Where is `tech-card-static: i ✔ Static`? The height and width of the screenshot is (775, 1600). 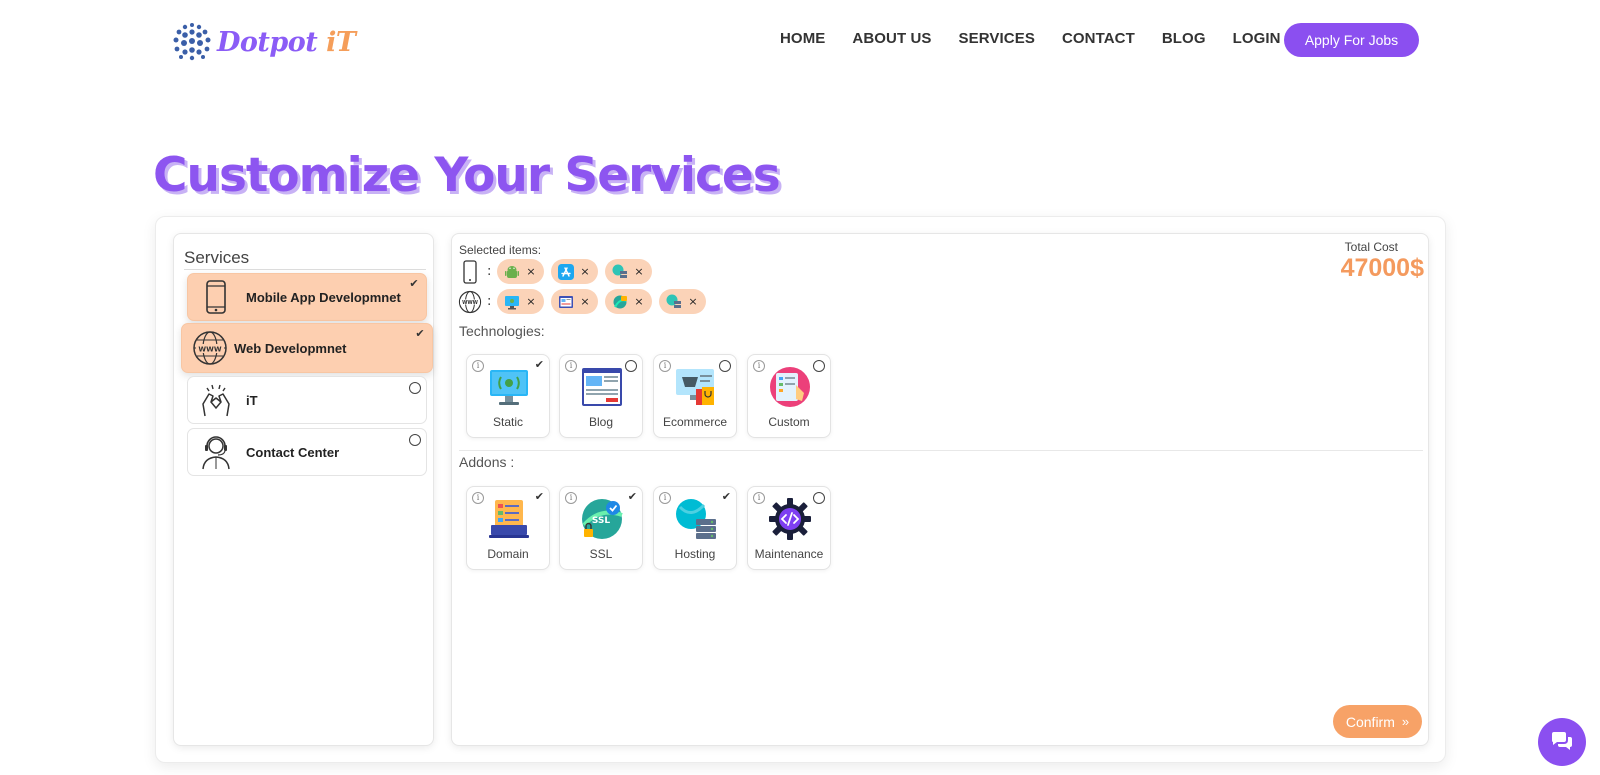
tech-card-static: i ✔ Static is located at coordinates (508, 396).